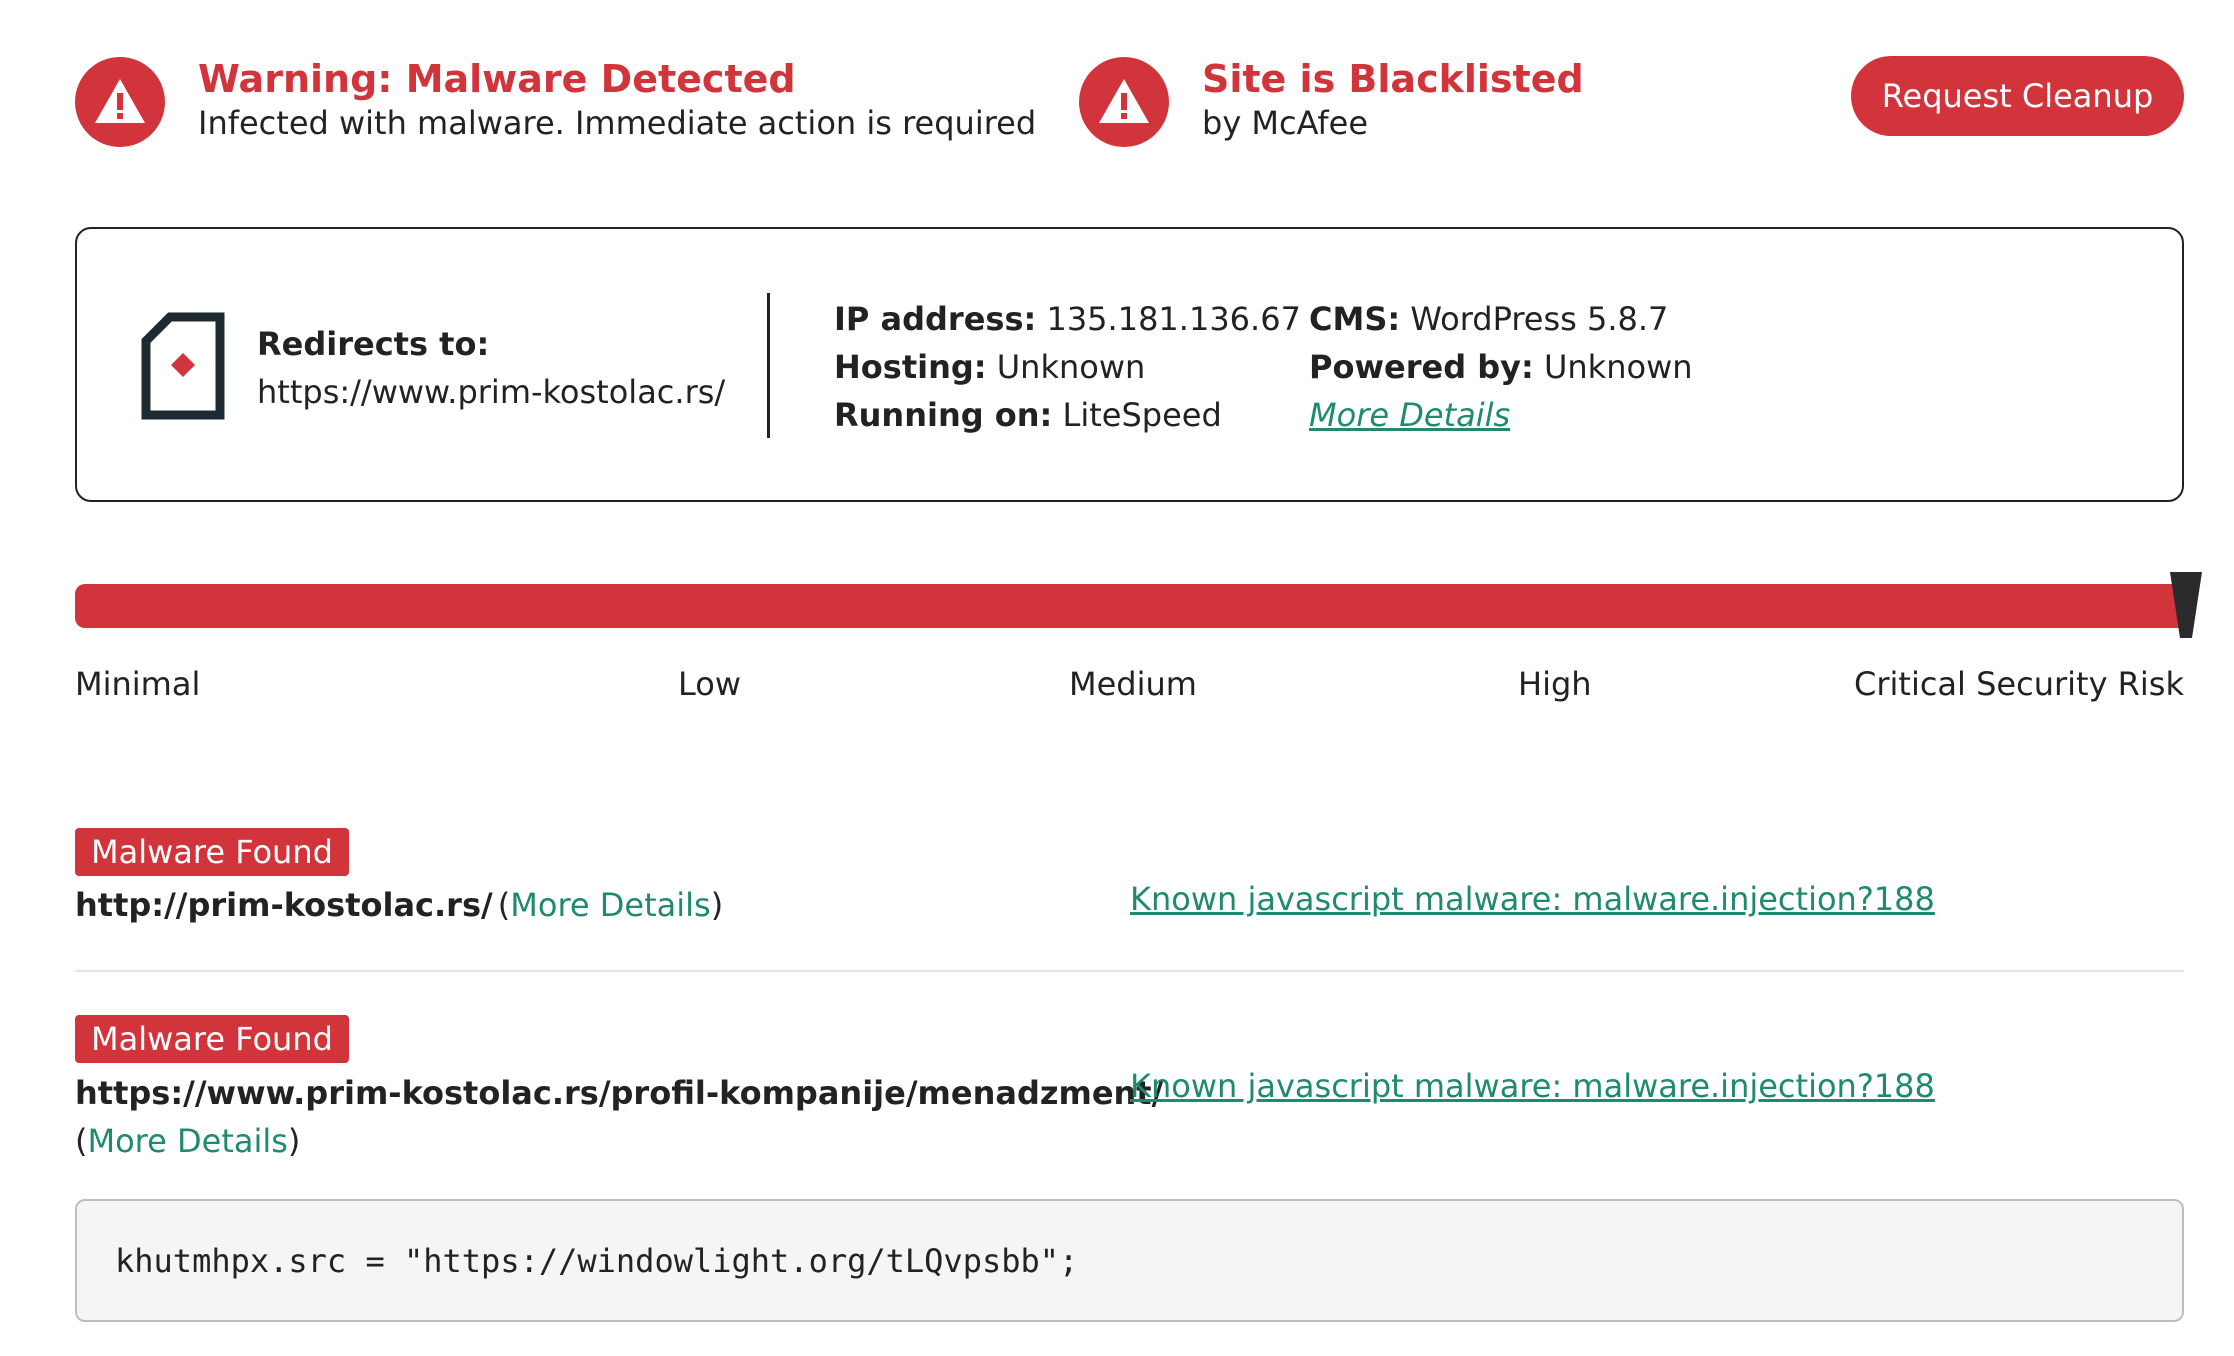  I want to click on redirect-label: Redirects to:, so click(373, 344).